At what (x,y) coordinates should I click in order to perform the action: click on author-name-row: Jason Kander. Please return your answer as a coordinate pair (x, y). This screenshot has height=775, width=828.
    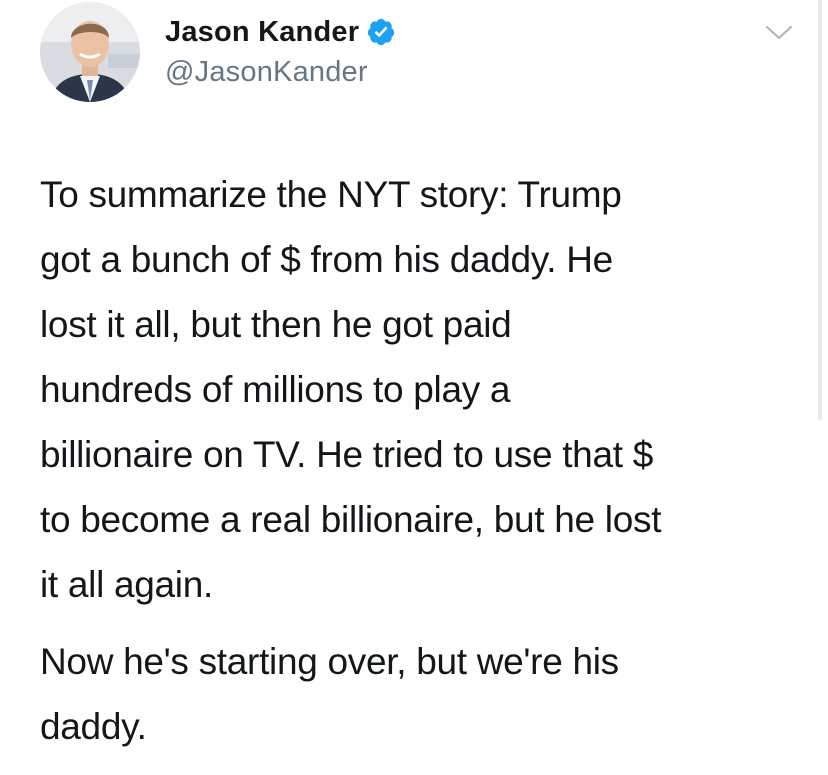
    Looking at the image, I should click on (280, 32).